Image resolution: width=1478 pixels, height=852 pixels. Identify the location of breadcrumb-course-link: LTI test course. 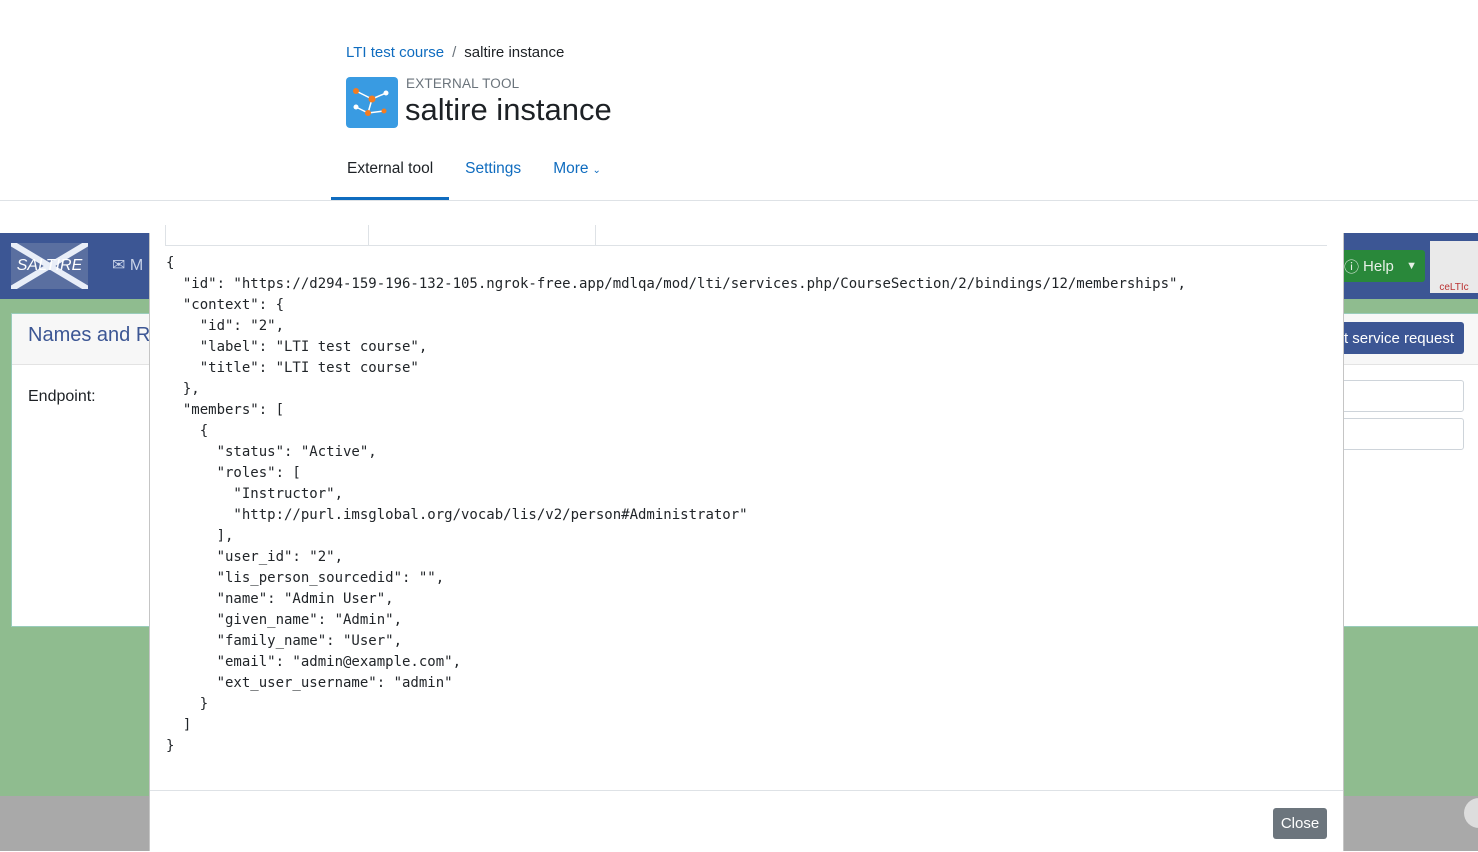
(395, 52).